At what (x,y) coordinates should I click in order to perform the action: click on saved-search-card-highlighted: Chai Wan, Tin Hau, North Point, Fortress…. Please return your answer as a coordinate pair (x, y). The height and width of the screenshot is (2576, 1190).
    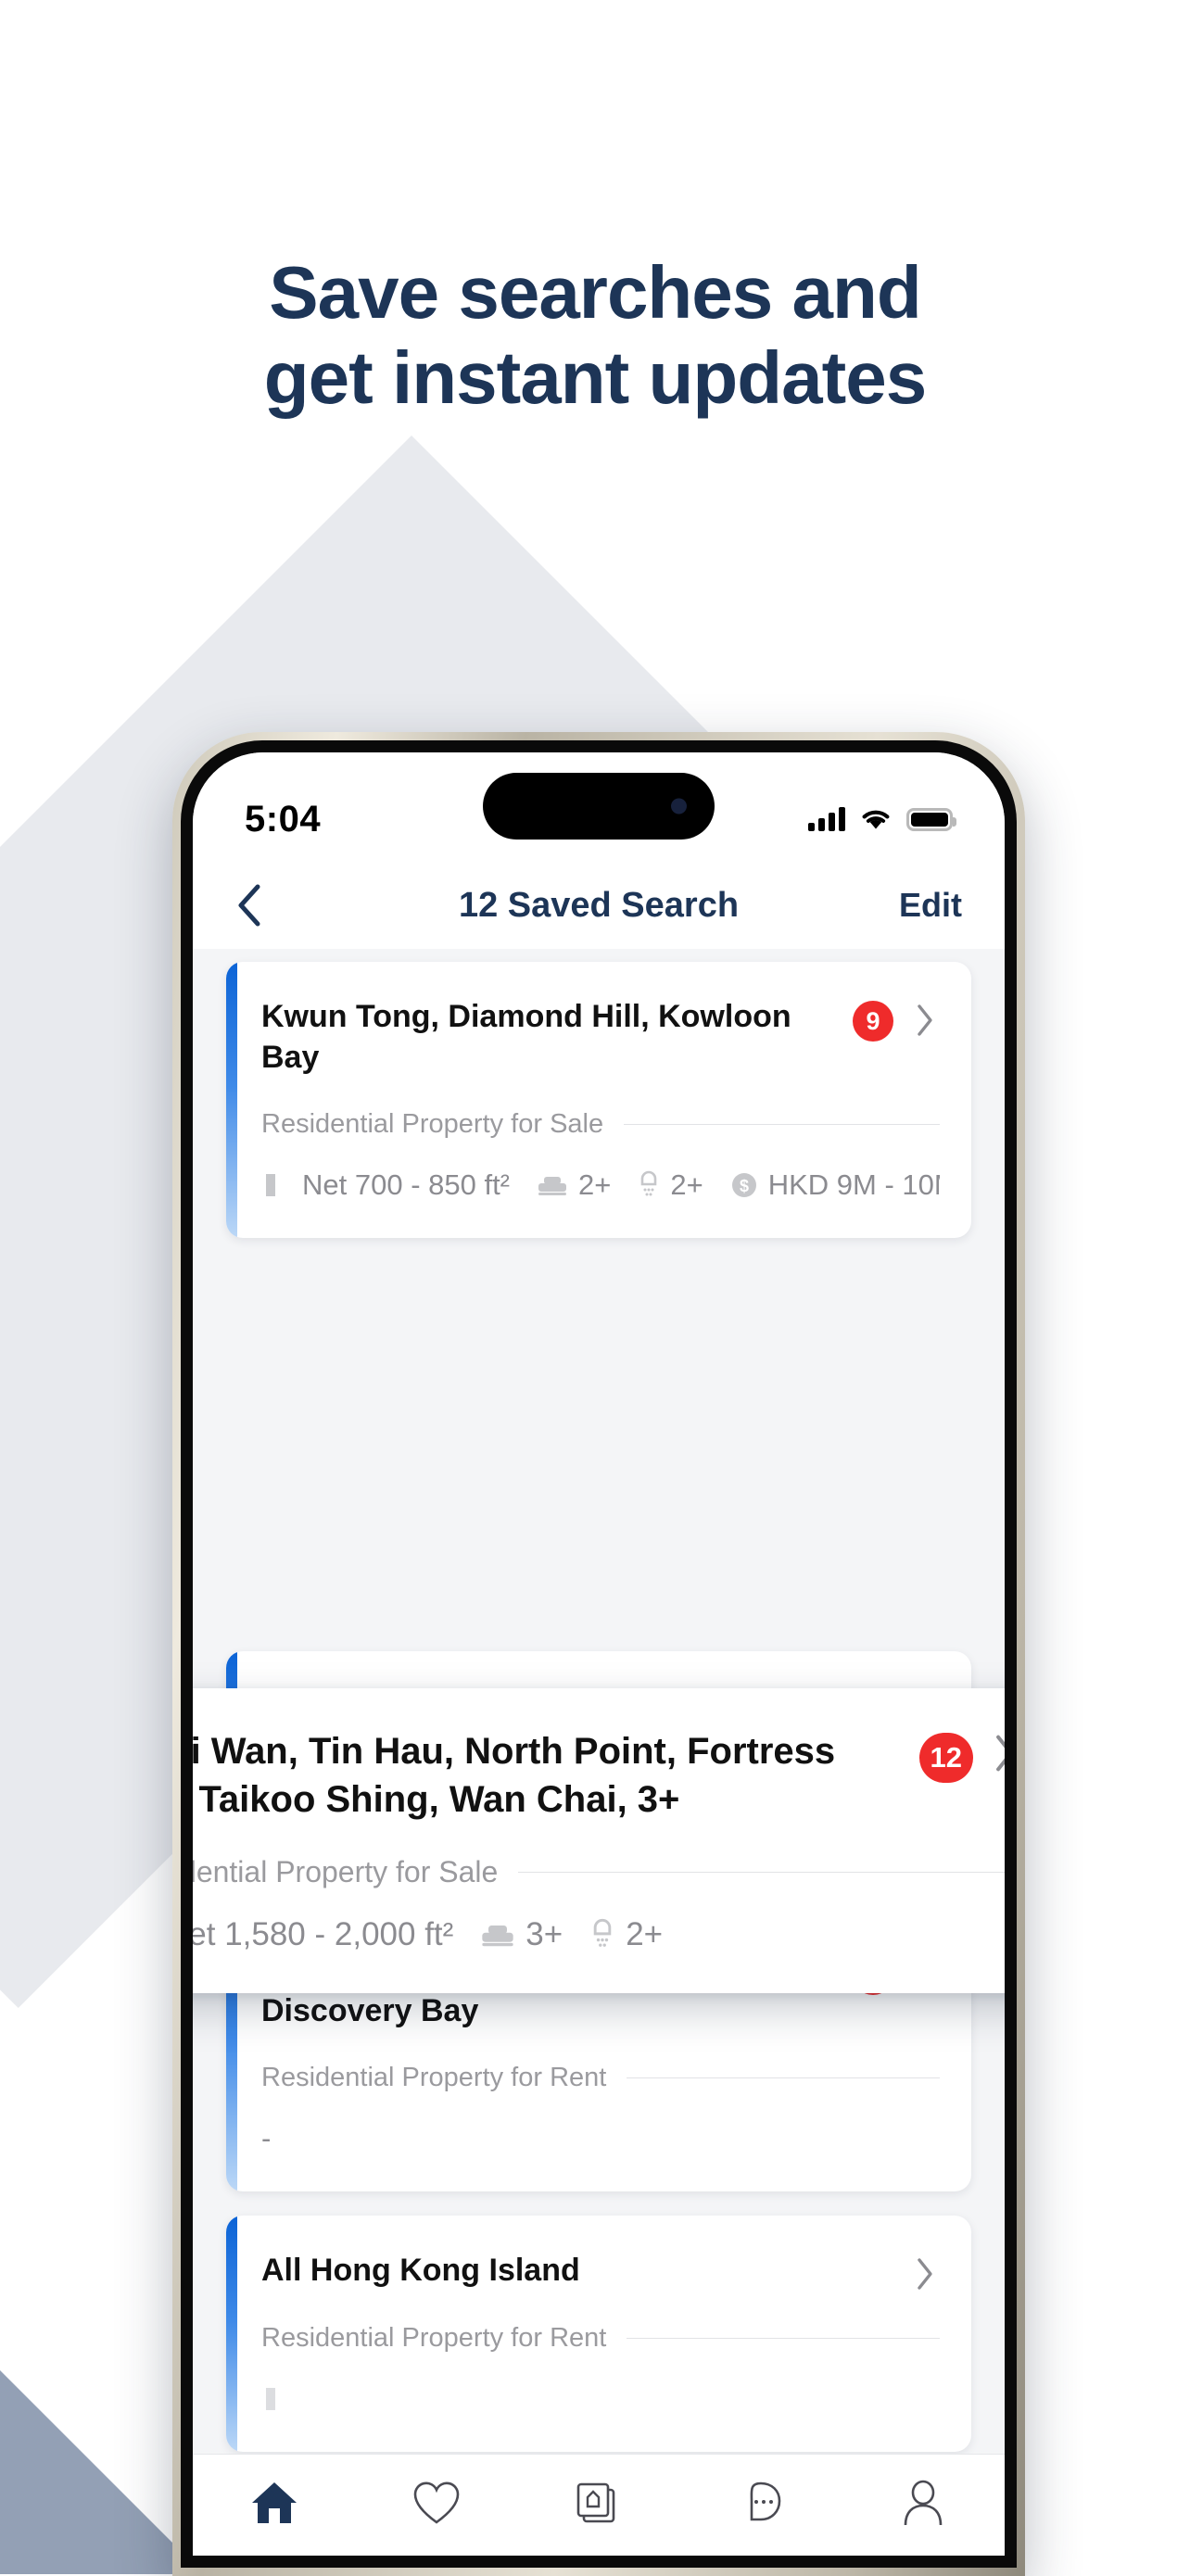
    Looking at the image, I should click on (599, 1841).